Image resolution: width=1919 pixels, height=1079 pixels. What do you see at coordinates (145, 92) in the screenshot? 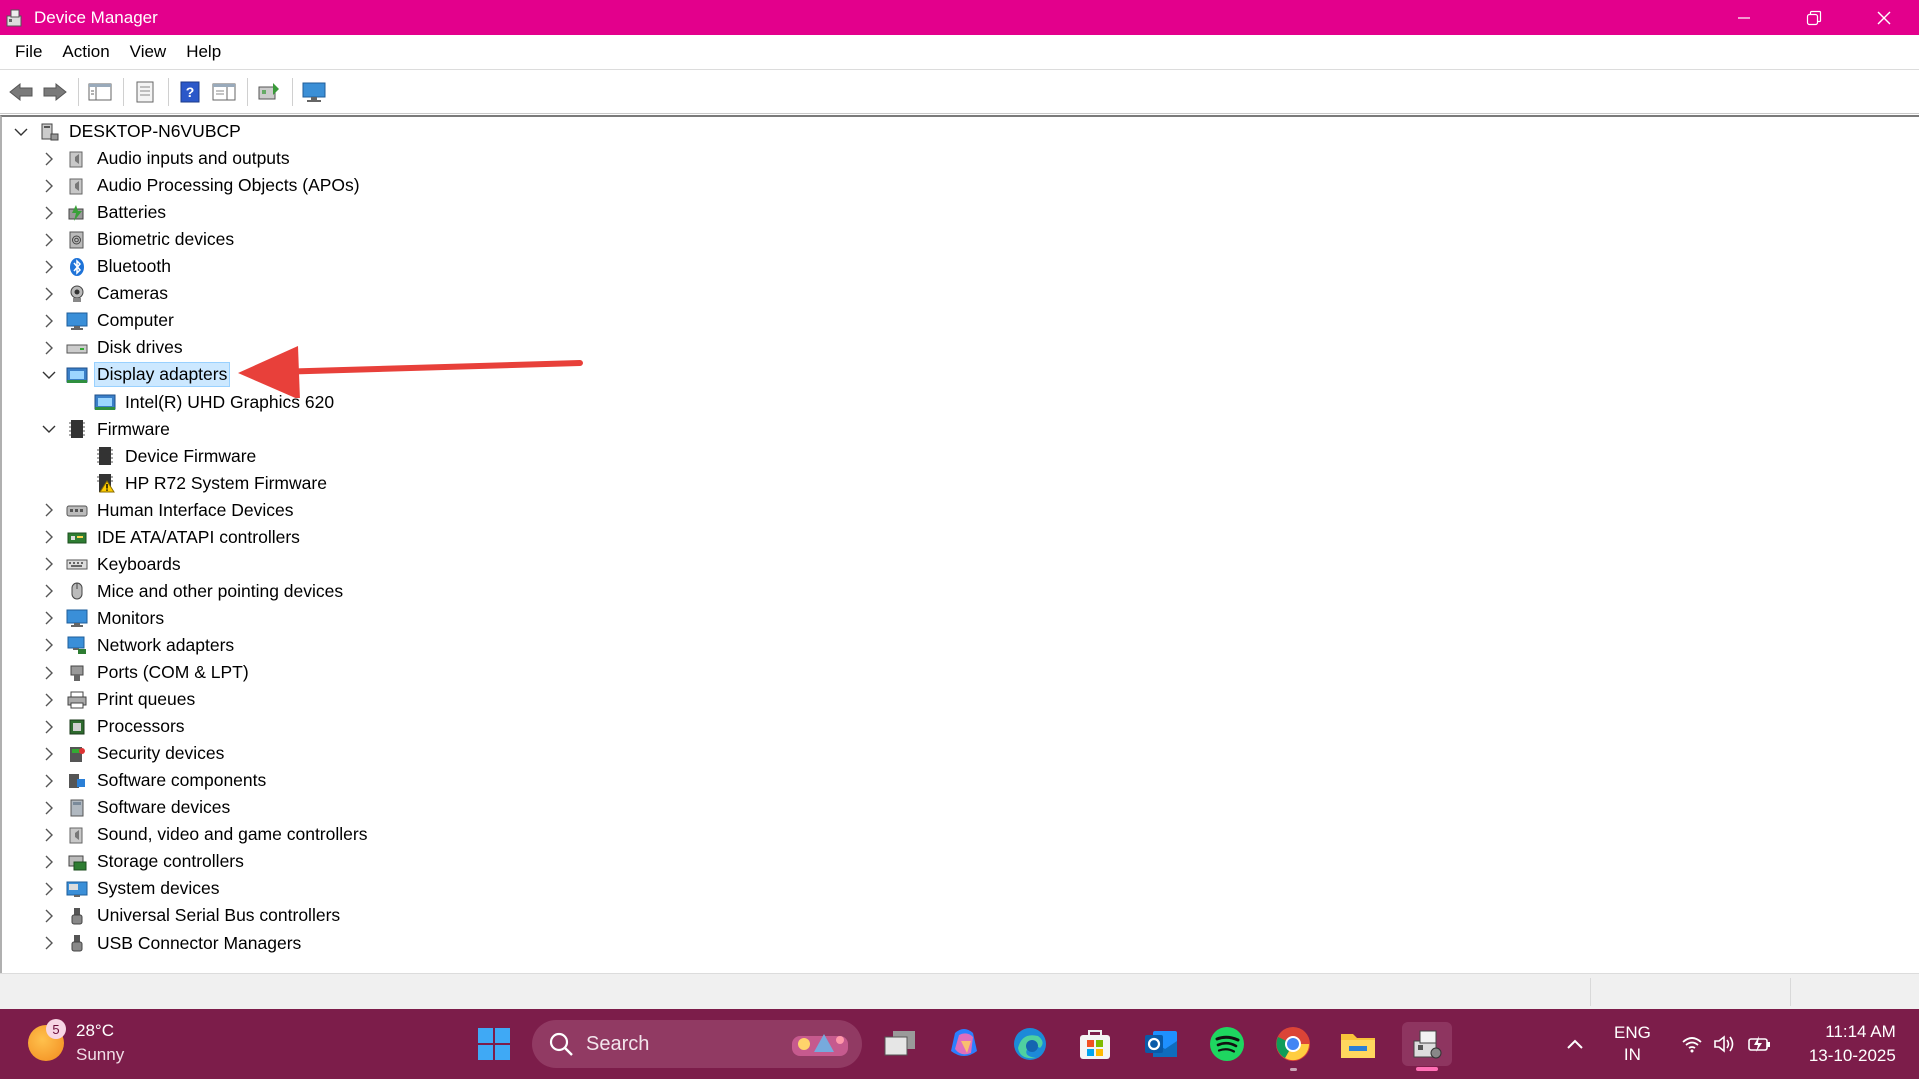
I see `properties-button` at bounding box center [145, 92].